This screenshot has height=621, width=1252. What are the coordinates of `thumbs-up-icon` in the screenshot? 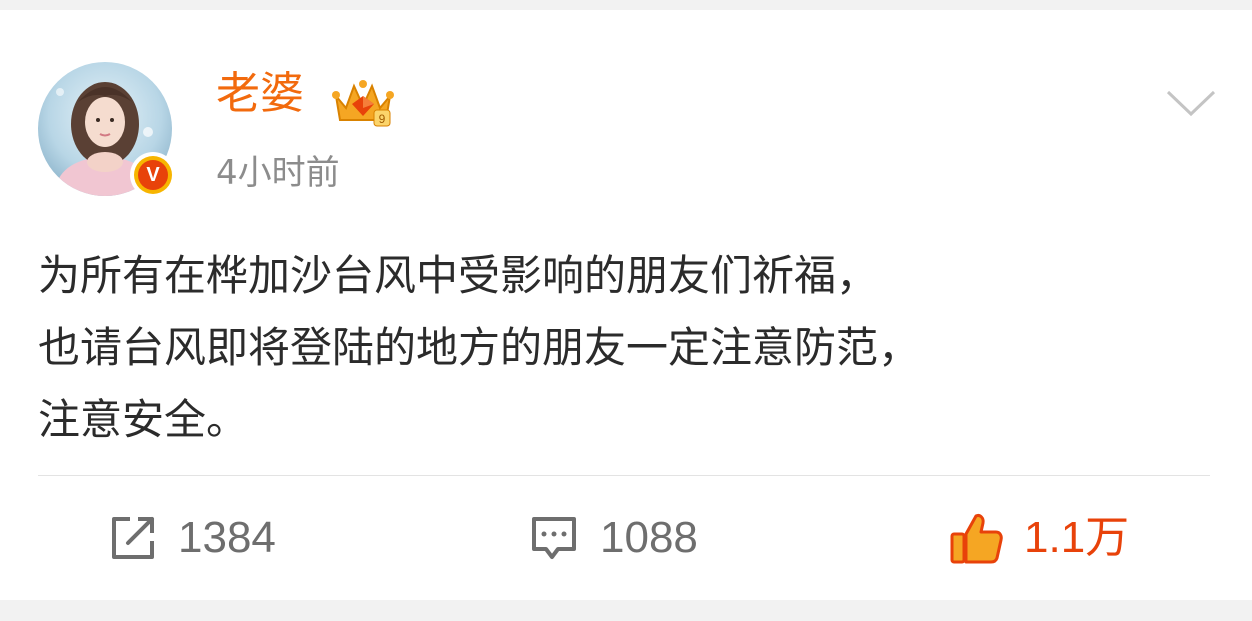 It's located at (976, 539).